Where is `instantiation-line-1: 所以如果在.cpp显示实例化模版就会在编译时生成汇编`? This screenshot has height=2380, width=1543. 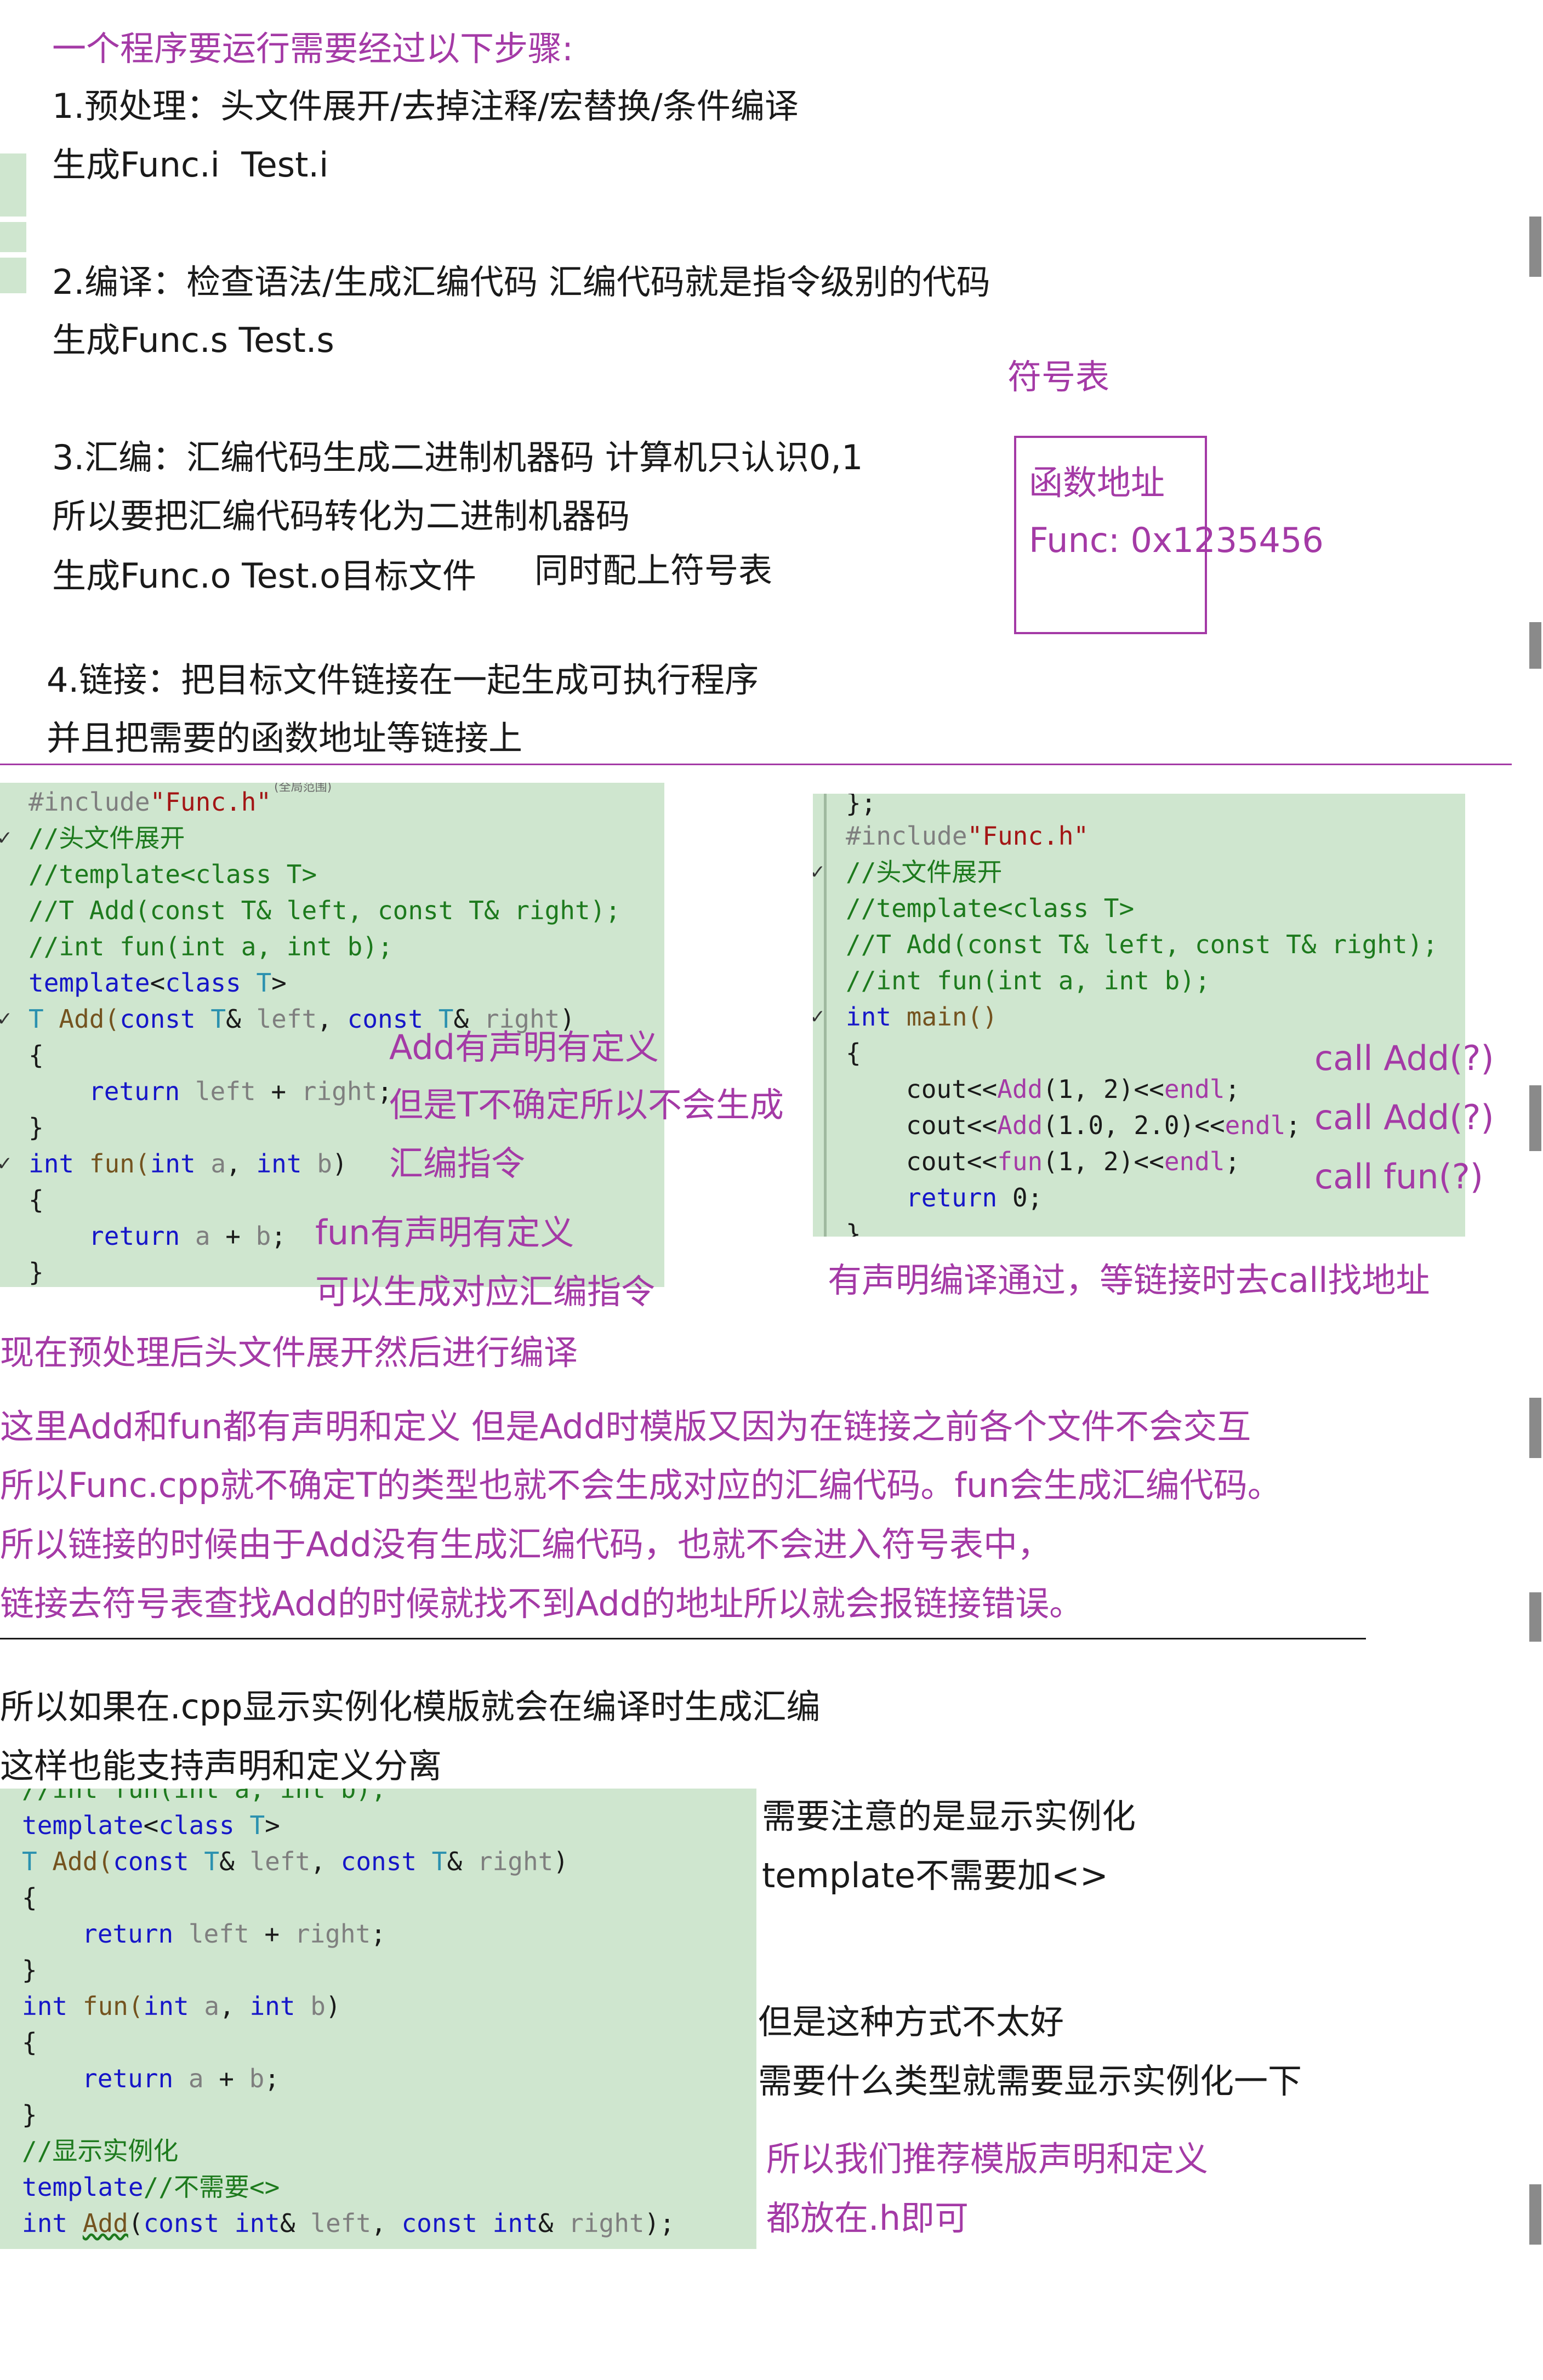
instantiation-line-1: 所以如果在.cpp显示实例化模版就会在编译时生成汇编 is located at coordinates (410, 1707).